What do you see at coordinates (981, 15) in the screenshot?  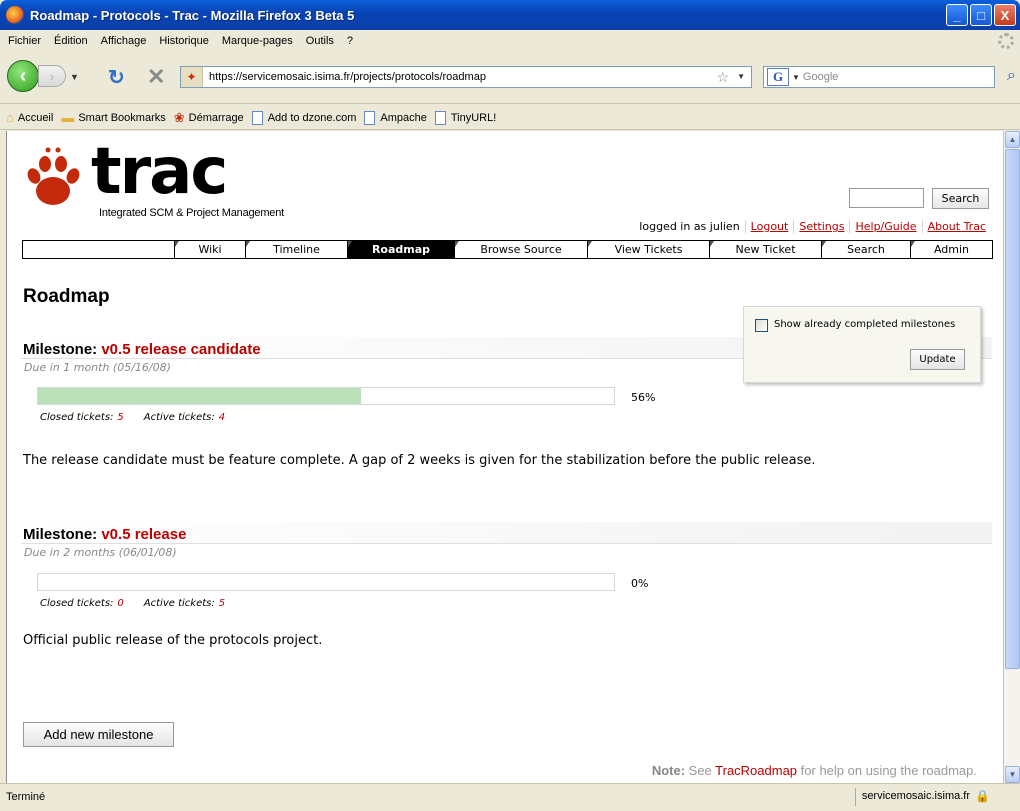 I see `maximize-button: □` at bounding box center [981, 15].